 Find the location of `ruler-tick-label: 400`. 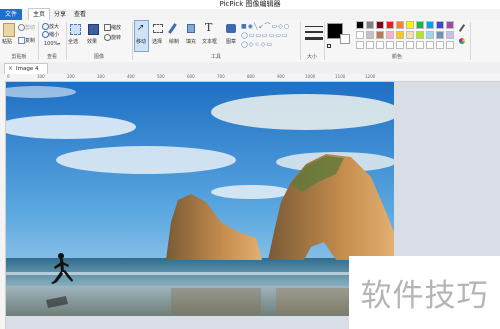

ruler-tick-label: 400 is located at coordinates (131, 76).